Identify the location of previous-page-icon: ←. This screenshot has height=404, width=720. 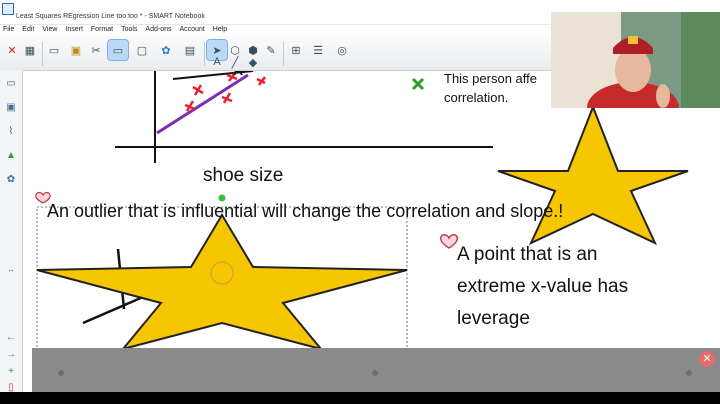
(11, 337).